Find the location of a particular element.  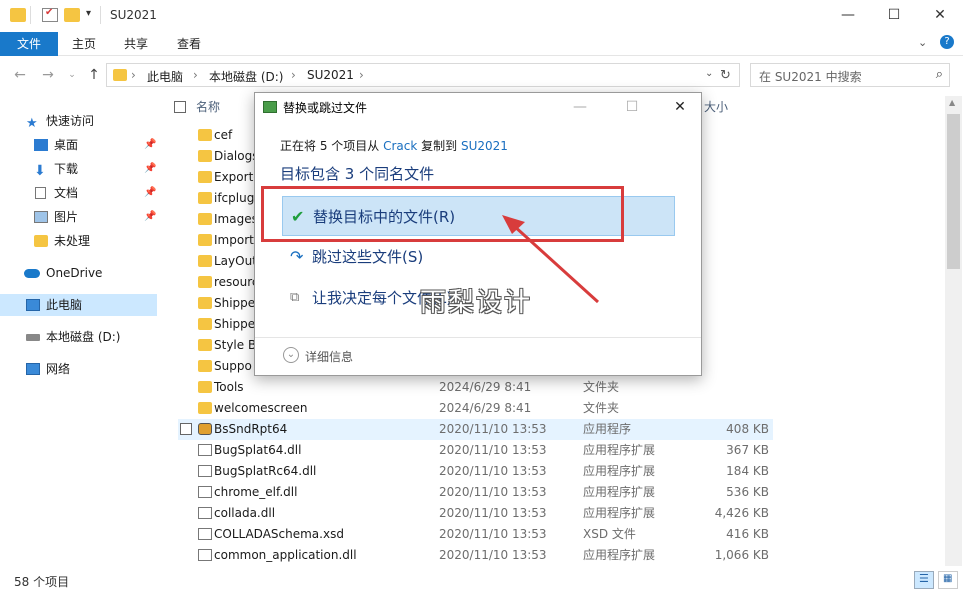

sidebar-item-quick-access: ★ 快速访问 is located at coordinates (78, 121).